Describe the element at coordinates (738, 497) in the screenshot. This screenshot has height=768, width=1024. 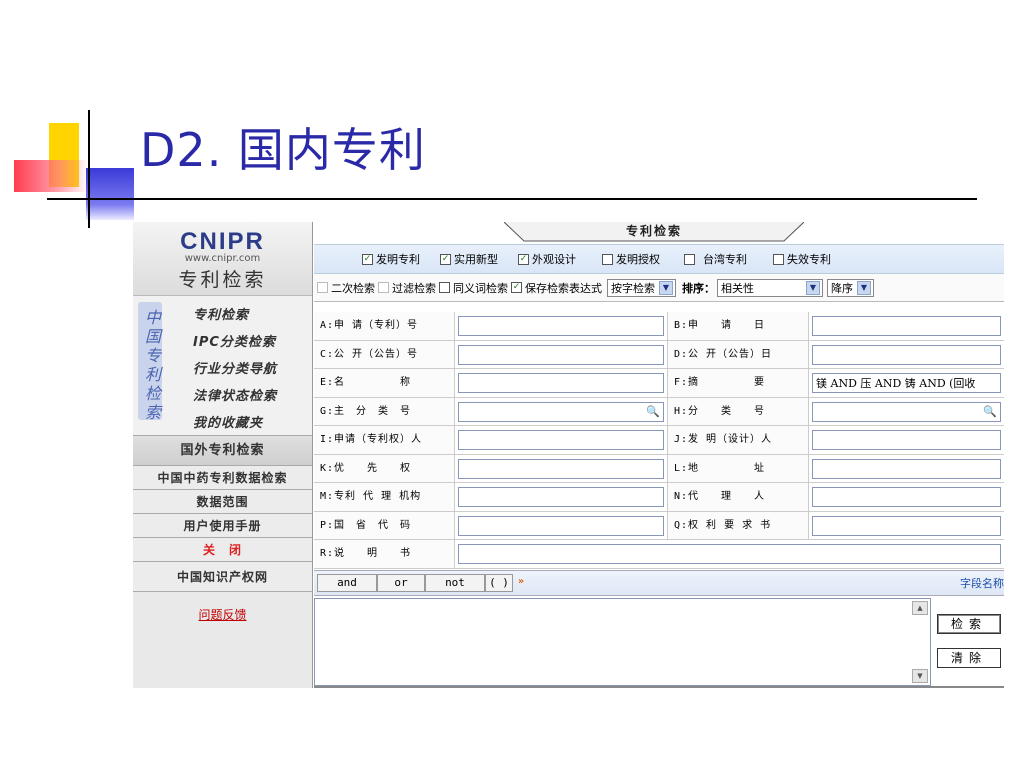
I see `field-label: N:代 理 人` at that location.